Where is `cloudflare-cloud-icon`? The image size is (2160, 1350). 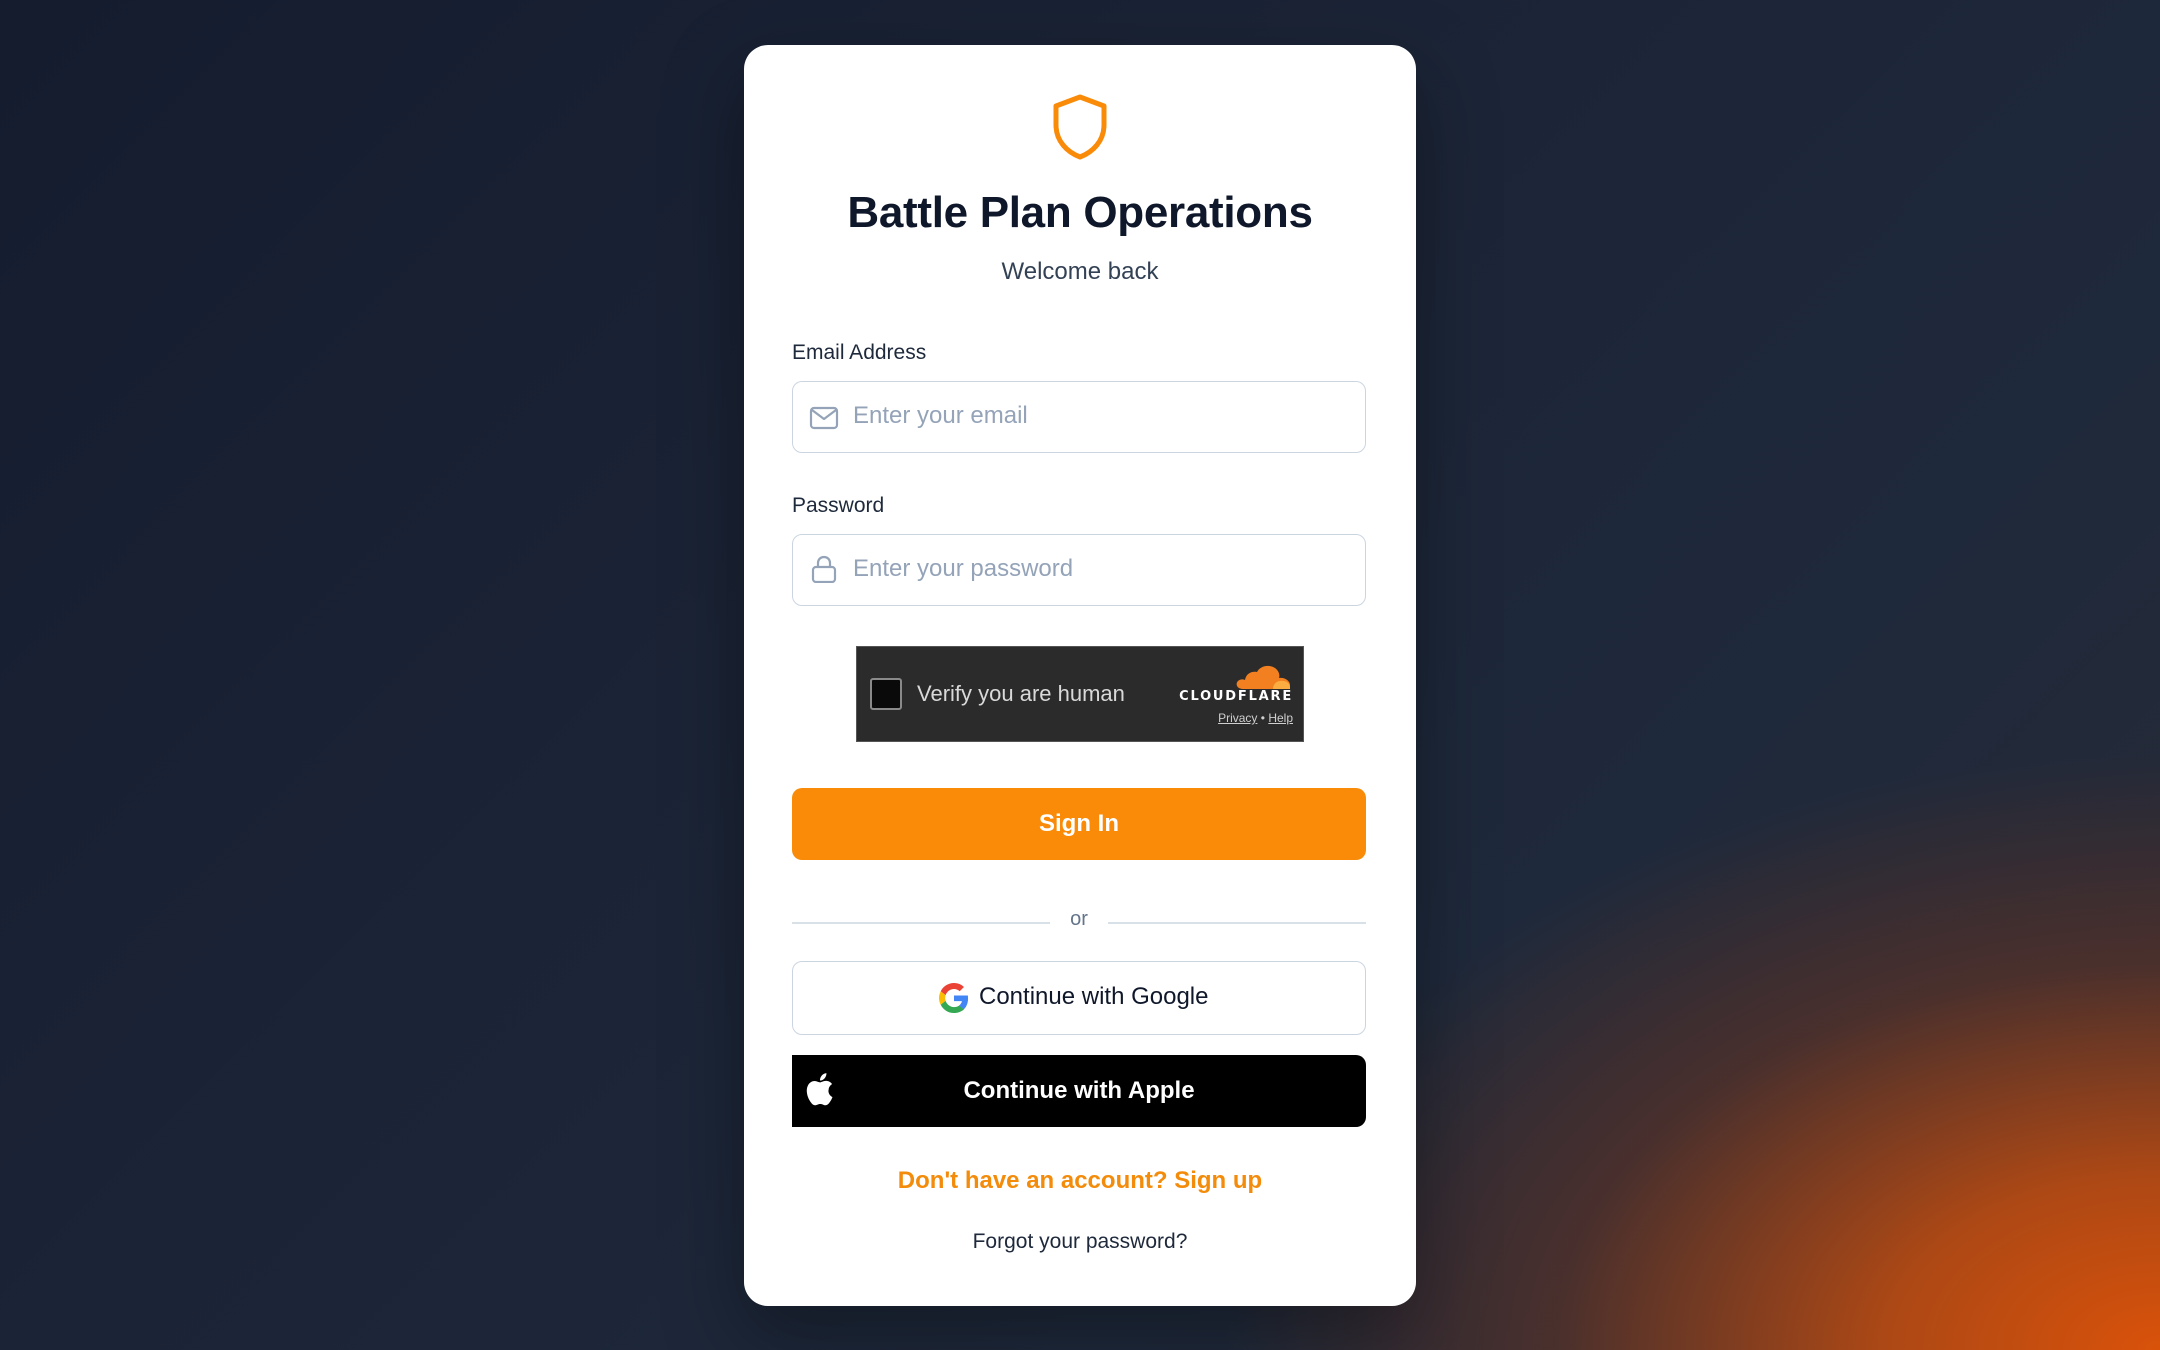 cloudflare-cloud-icon is located at coordinates (1263, 677).